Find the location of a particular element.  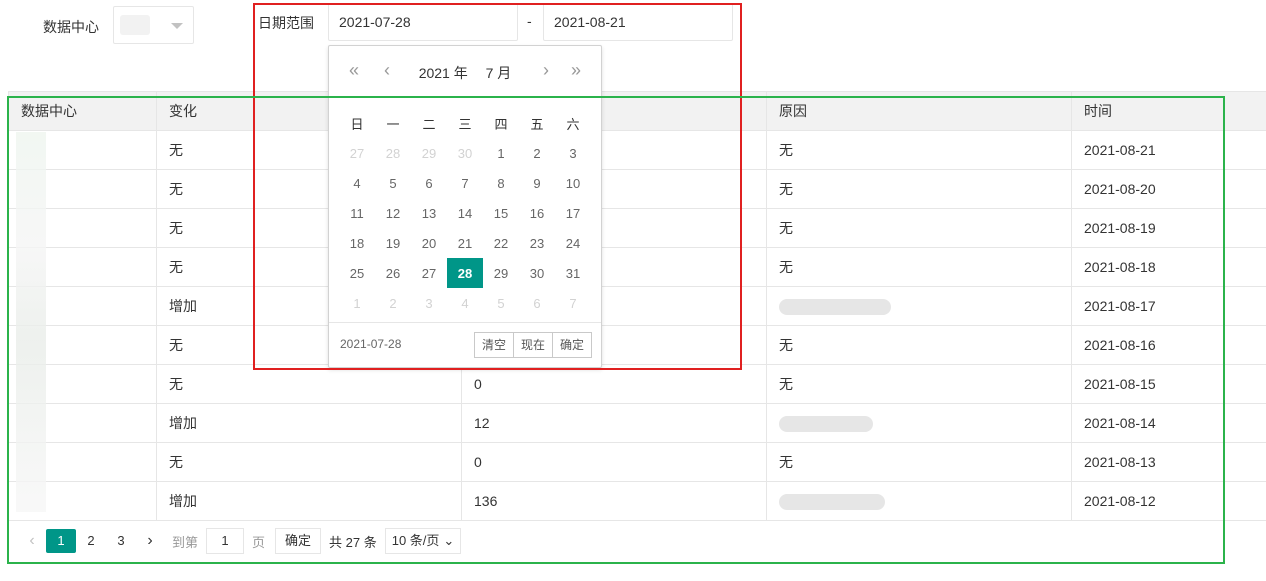

calendar-week: 11 12 13 14 15 16 17 is located at coordinates (465, 213).